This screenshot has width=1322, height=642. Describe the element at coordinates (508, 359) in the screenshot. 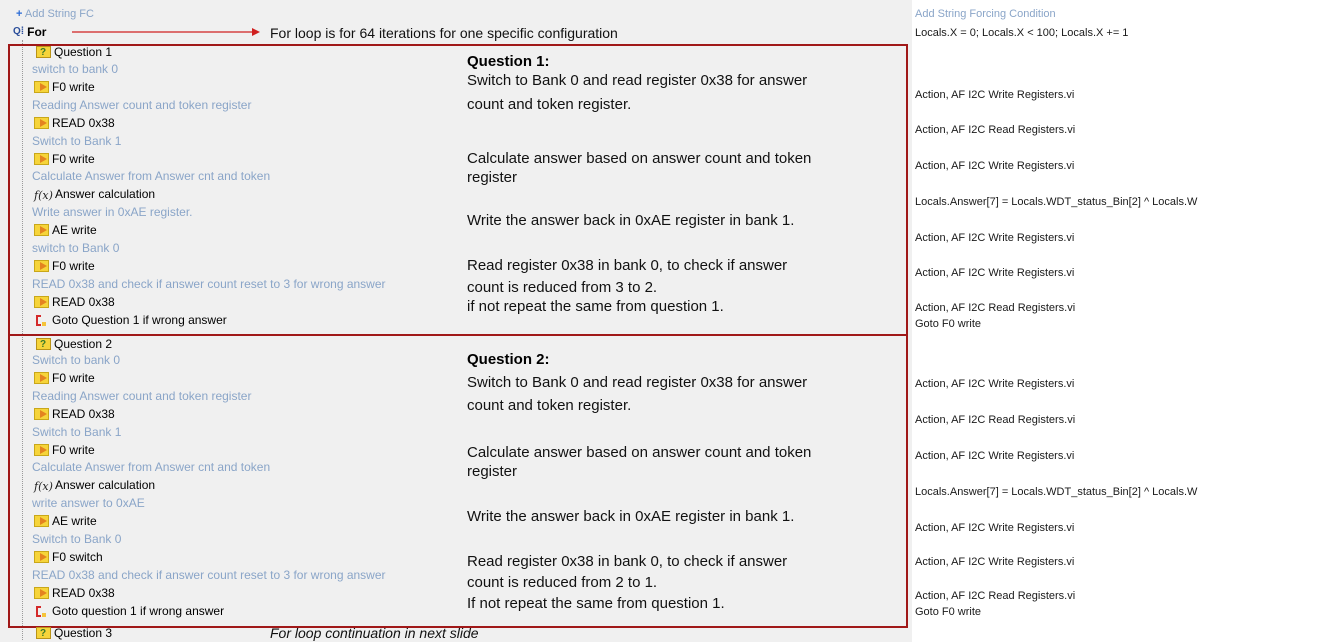

I see `question-2-annotation-title: Question 2:` at that location.